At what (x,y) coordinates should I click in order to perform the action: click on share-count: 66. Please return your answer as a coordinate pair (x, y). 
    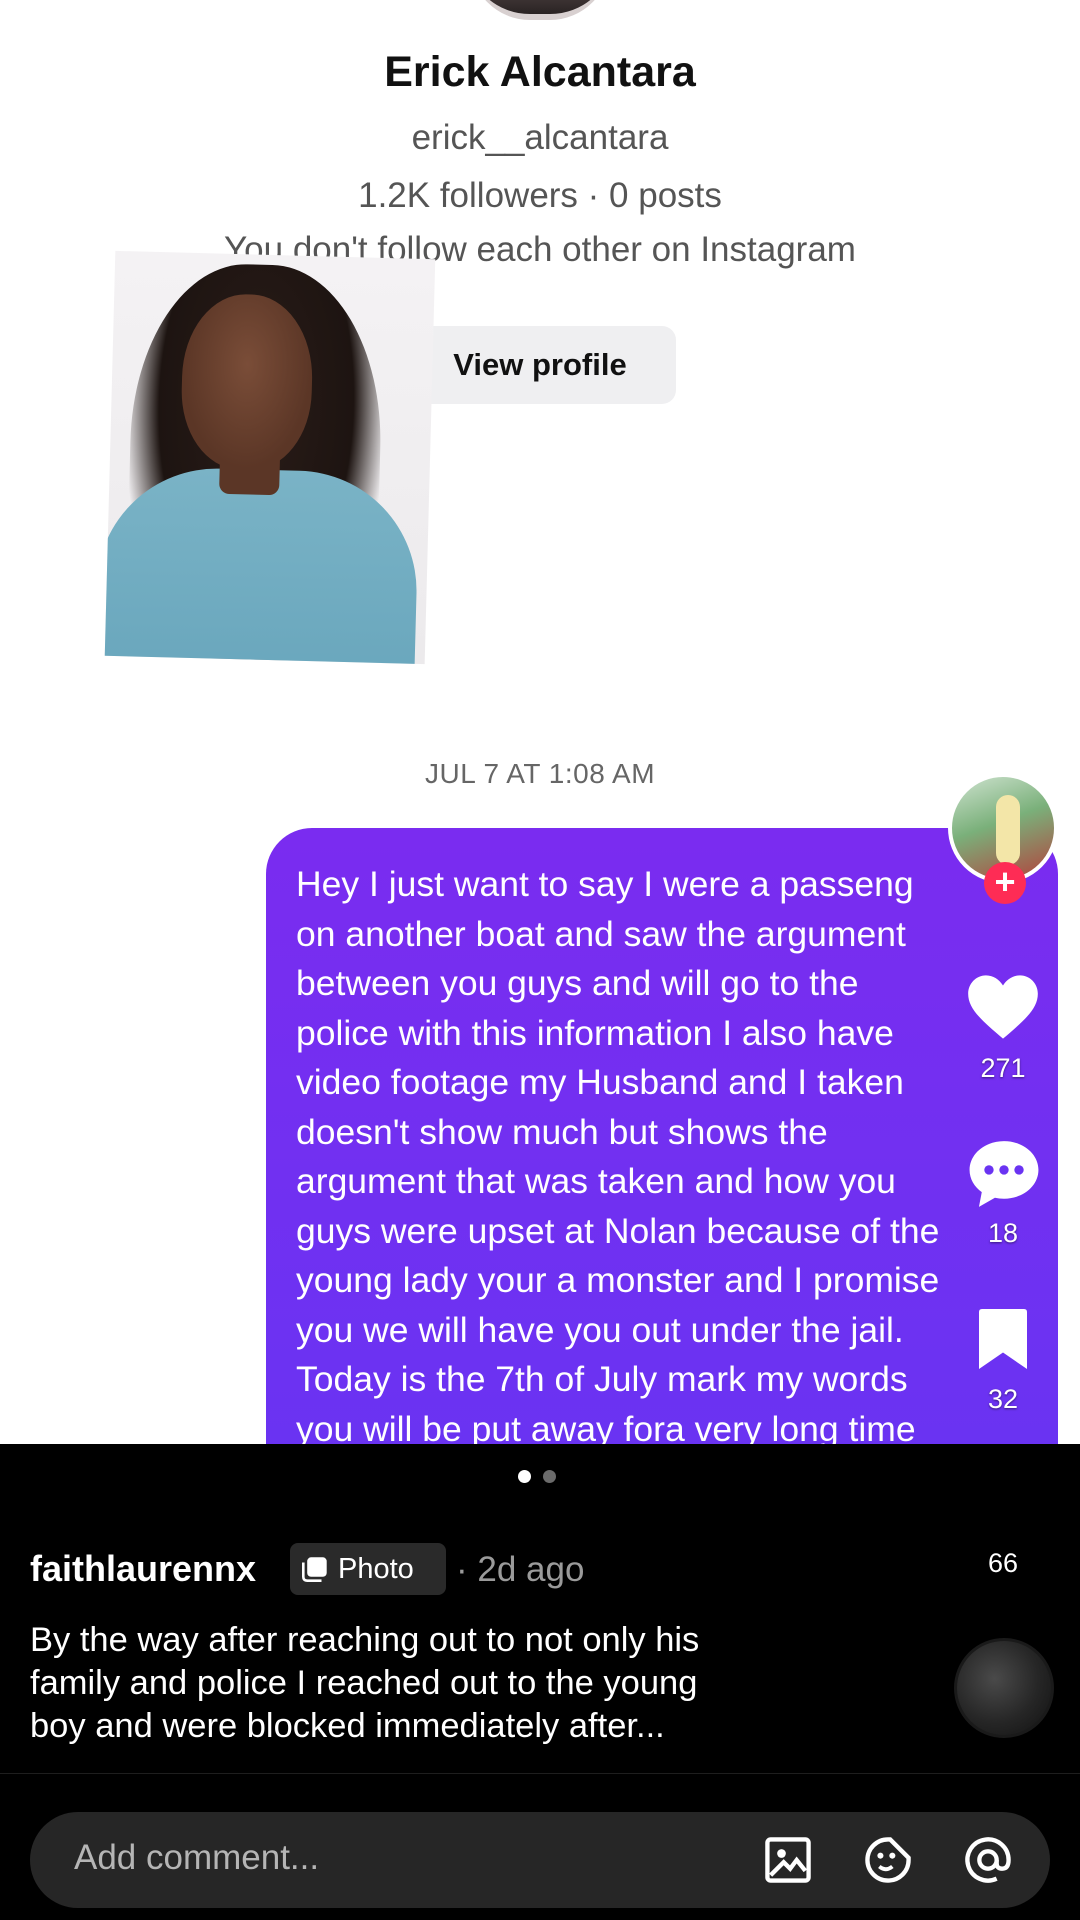
    Looking at the image, I should click on (1003, 1563).